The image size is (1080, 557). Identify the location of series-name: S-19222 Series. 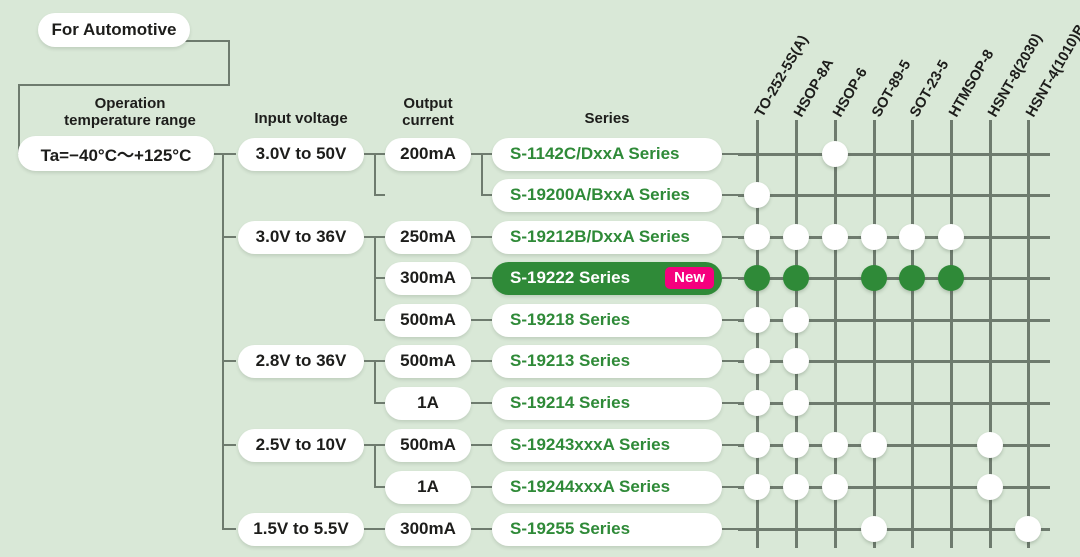
(570, 277).